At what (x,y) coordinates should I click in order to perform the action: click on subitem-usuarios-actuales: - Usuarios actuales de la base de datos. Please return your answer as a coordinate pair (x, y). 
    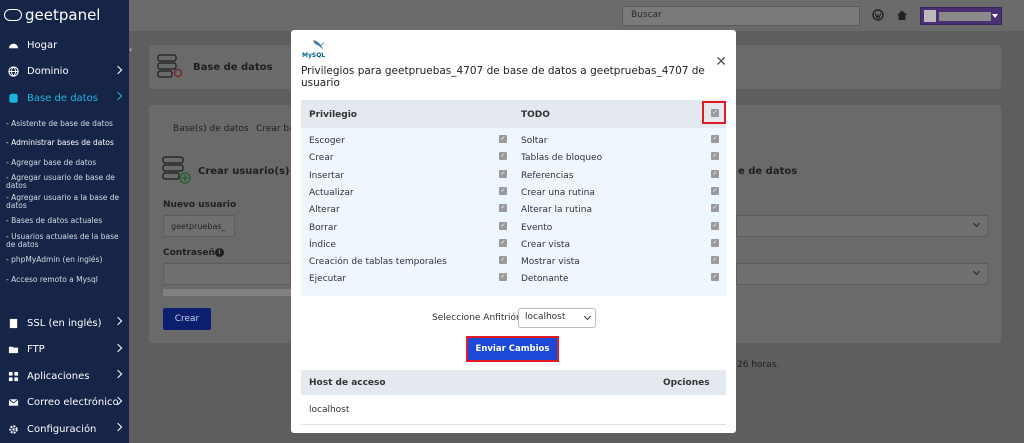
    Looking at the image, I should click on (64, 241).